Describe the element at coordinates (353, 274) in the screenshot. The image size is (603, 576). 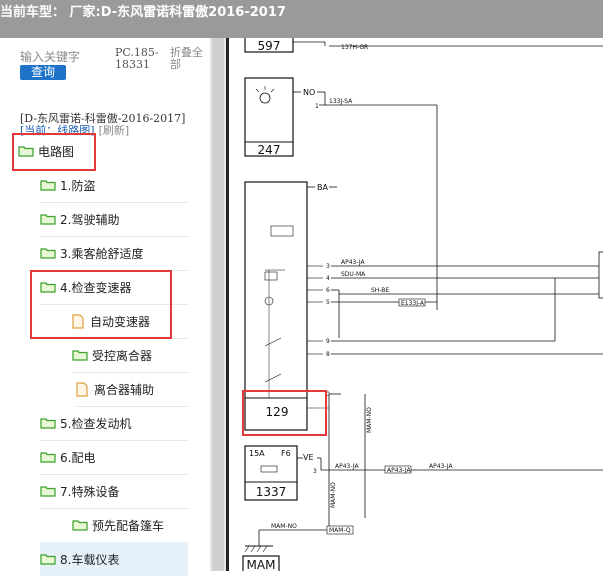
I see `wire-label-sdu: SDU-MA` at that location.